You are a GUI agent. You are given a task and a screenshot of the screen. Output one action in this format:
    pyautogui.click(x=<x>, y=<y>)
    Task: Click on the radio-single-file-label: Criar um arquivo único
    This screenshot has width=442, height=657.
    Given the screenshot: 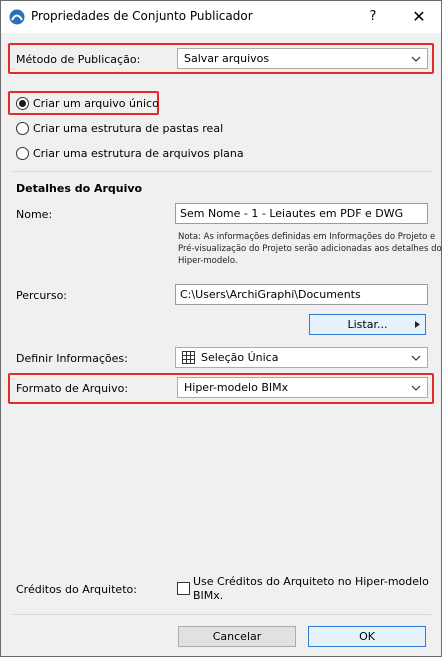 What is the action you would take?
    pyautogui.click(x=96, y=103)
    